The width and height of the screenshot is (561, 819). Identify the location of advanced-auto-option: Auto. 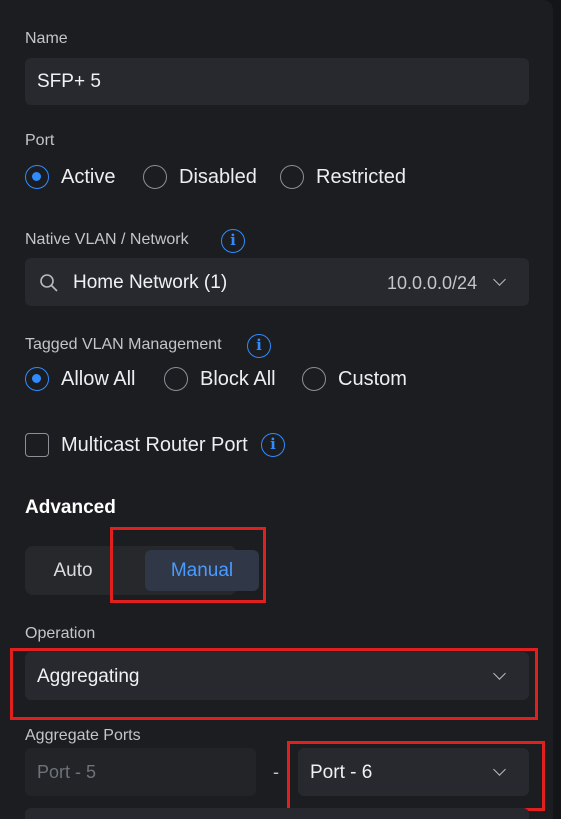
(73, 570).